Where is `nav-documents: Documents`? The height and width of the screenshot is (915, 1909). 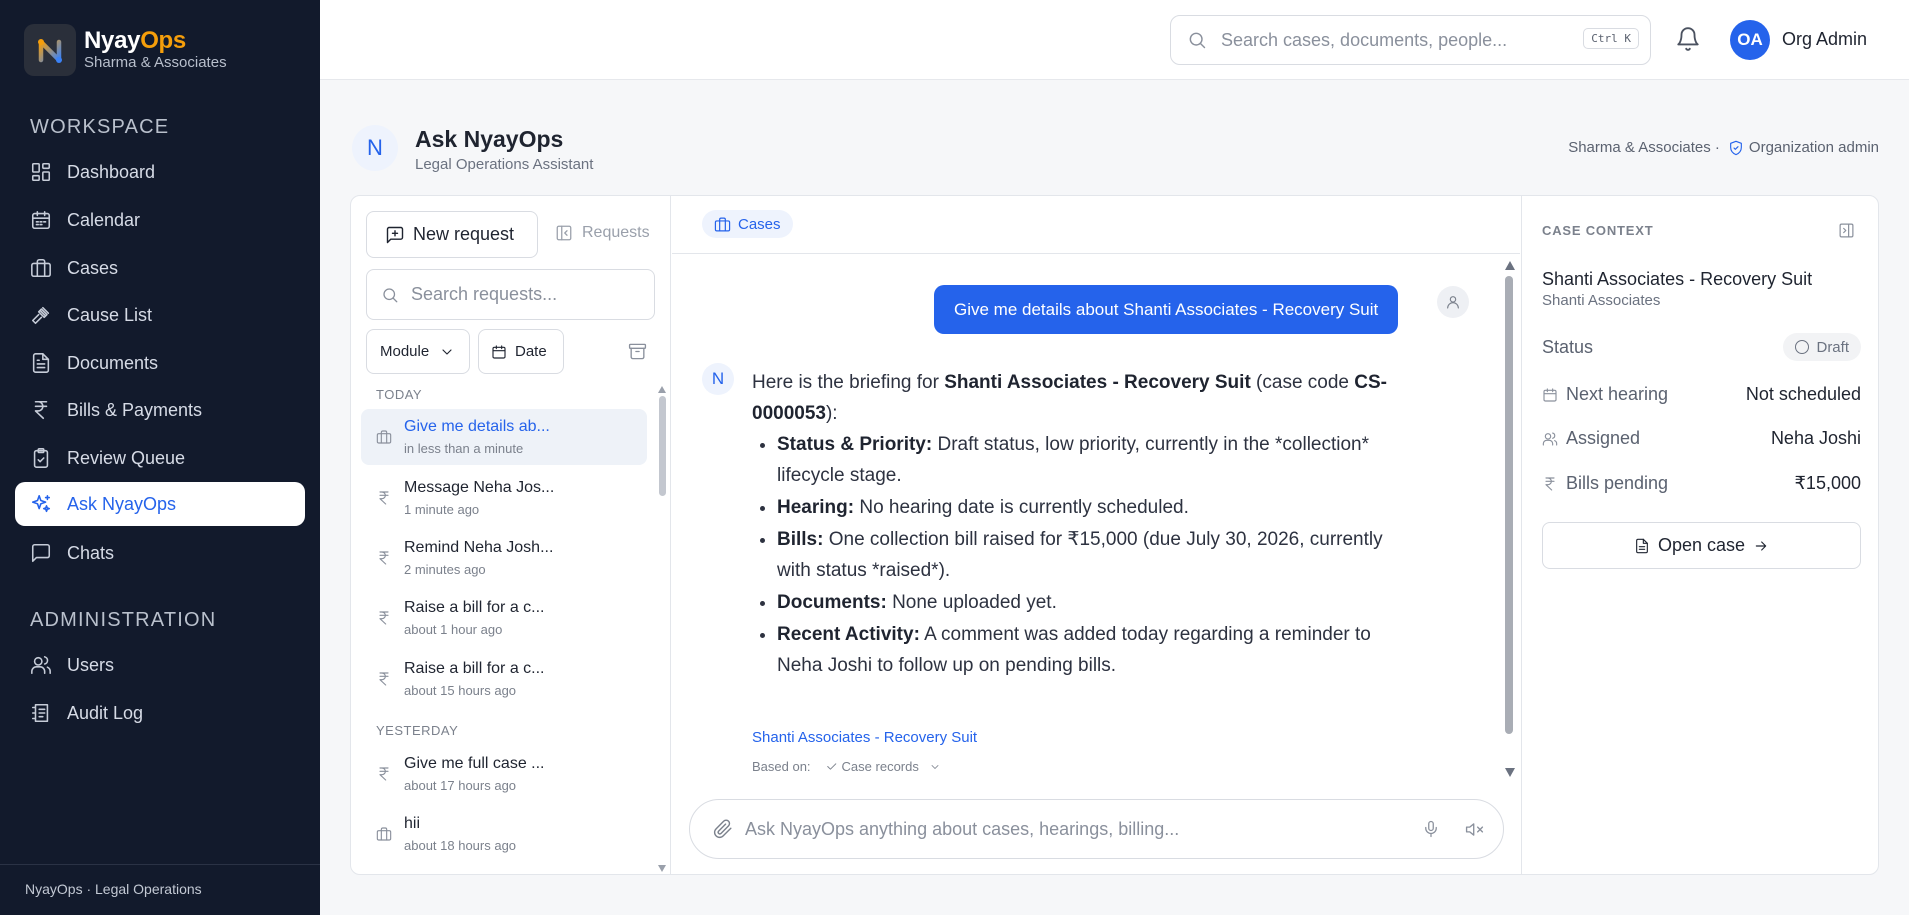 nav-documents: Documents is located at coordinates (160, 363).